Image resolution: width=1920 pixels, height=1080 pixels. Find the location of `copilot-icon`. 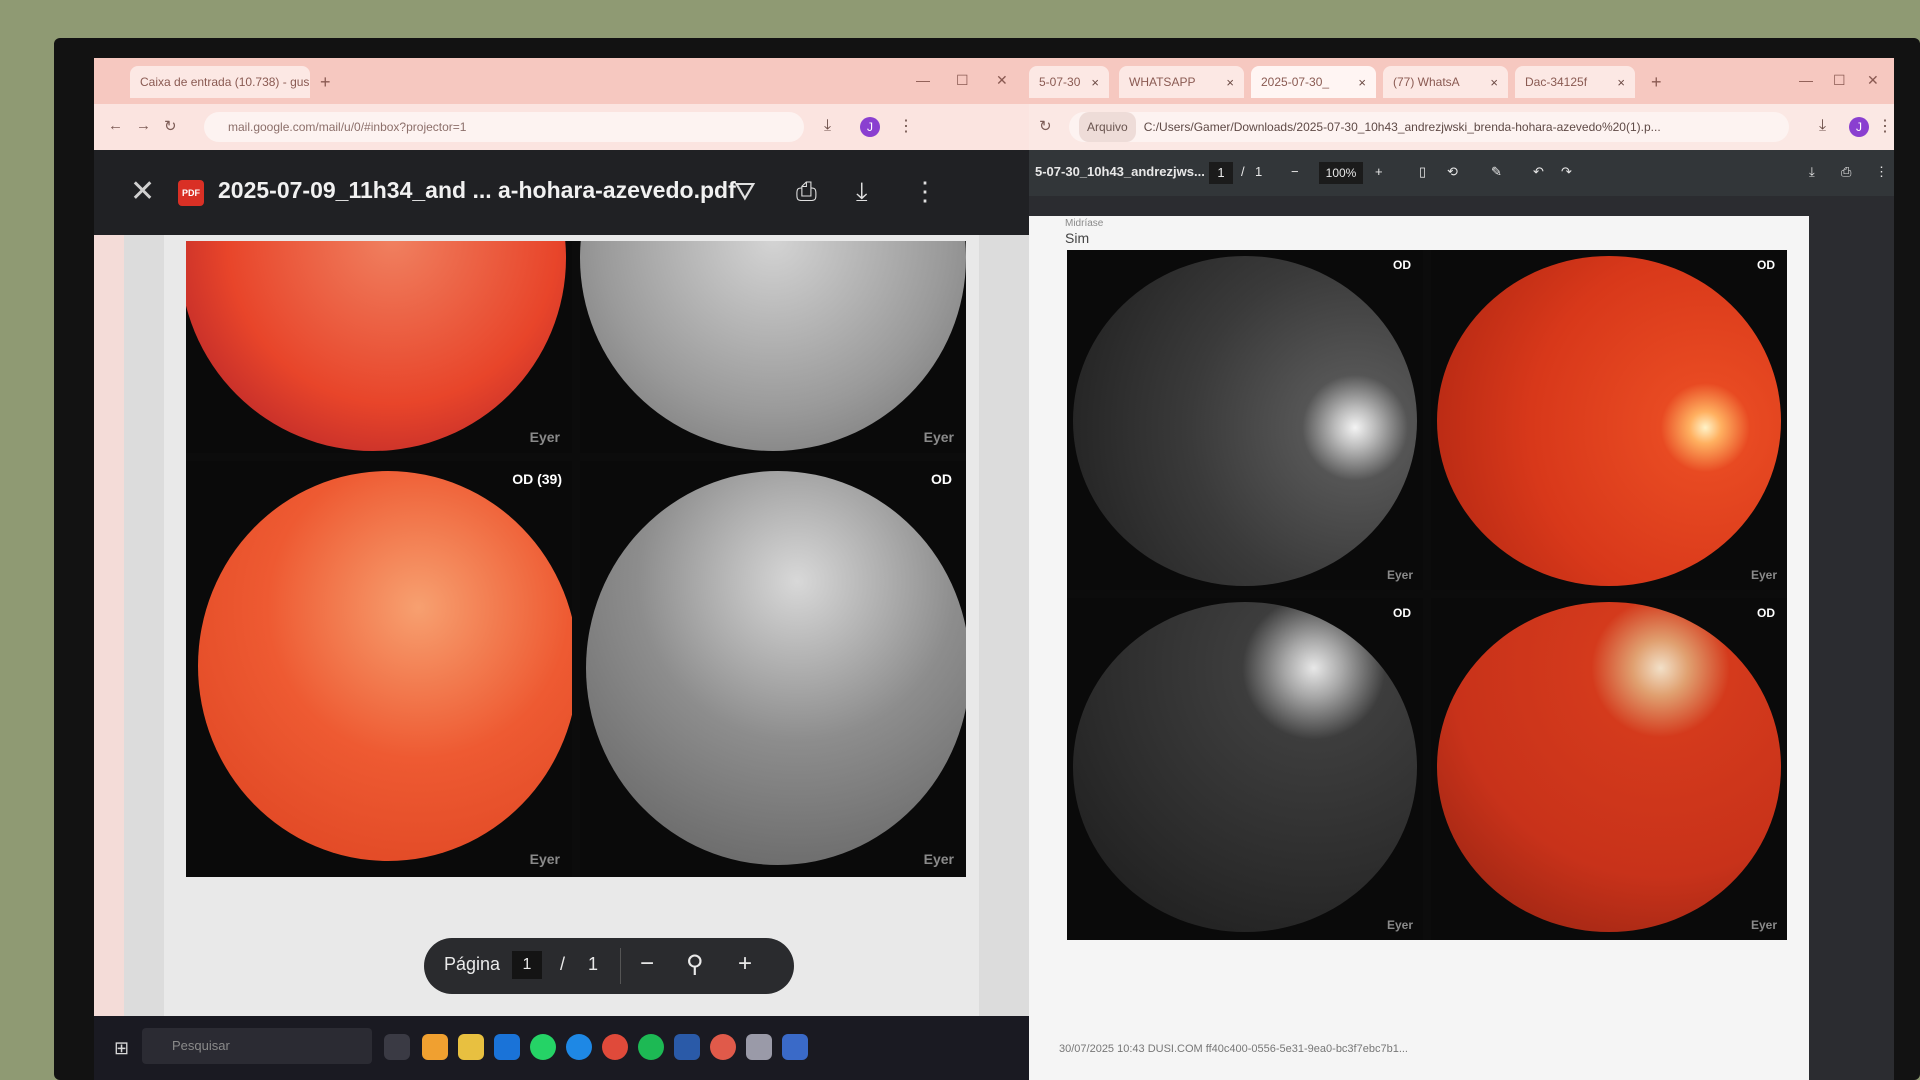

copilot-icon is located at coordinates (435, 1047).